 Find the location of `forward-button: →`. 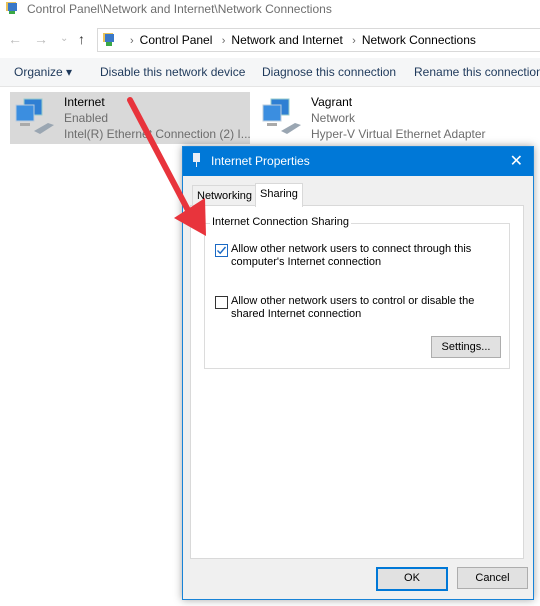

forward-button: → is located at coordinates (41, 39).